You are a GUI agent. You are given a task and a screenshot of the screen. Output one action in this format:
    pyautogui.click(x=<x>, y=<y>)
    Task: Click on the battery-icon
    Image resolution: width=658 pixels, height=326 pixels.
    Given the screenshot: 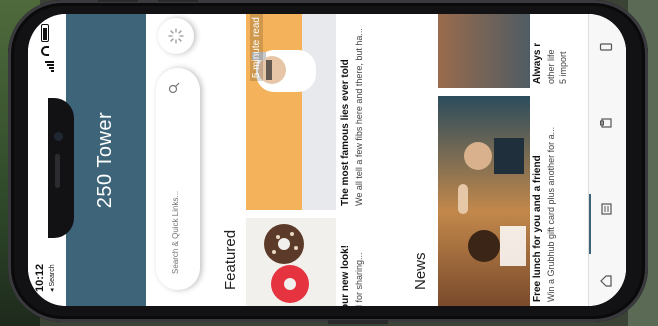 What is the action you would take?
    pyautogui.click(x=45, y=33)
    